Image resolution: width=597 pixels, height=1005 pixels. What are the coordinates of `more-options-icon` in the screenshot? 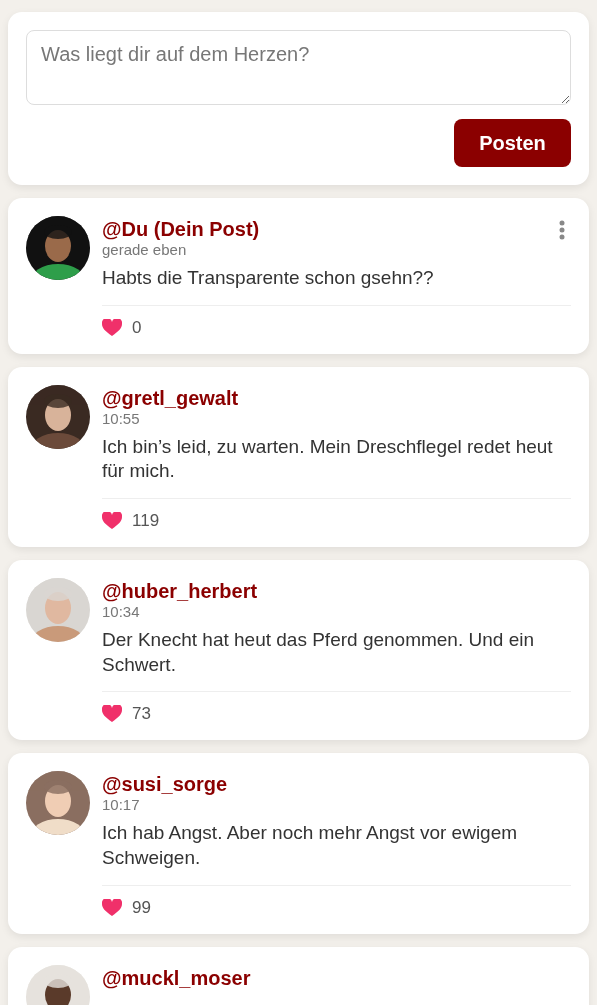 It's located at (562, 230).